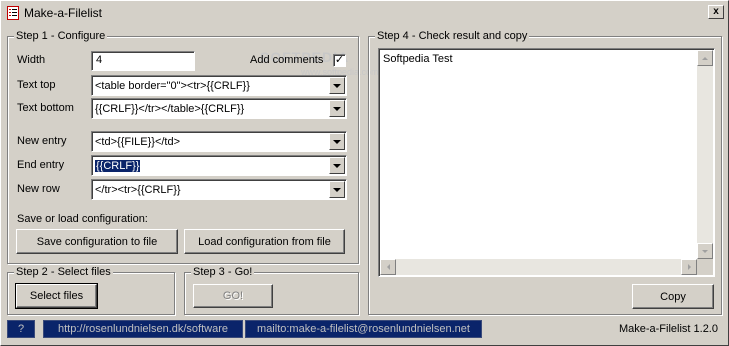 The image size is (729, 346). I want to click on vertical-scrollbar, so click(705, 154).